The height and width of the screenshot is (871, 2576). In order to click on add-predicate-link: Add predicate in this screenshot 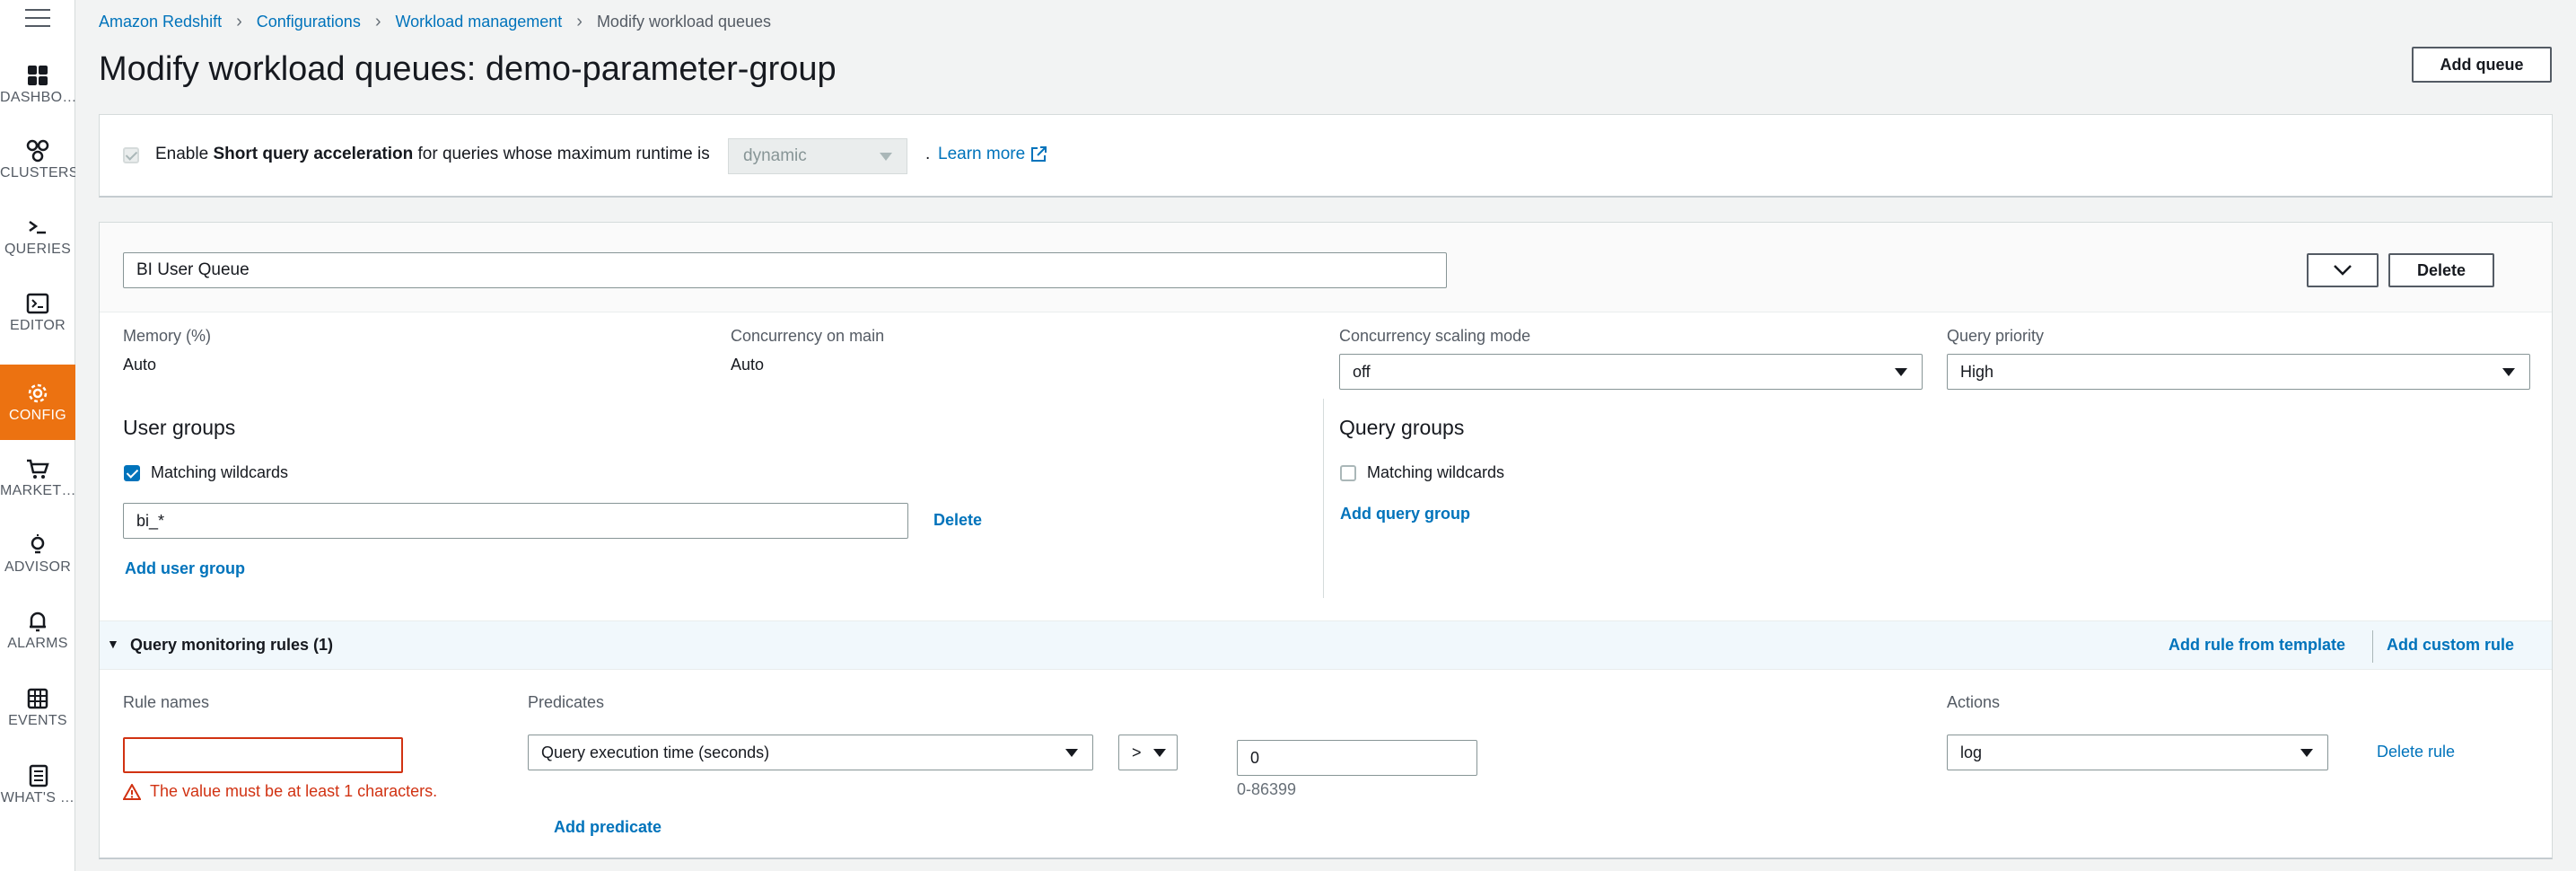, I will do `click(608, 827)`.